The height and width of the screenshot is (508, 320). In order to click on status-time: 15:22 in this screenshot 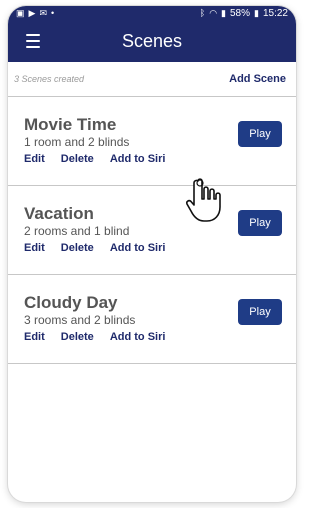, I will do `click(275, 13)`.